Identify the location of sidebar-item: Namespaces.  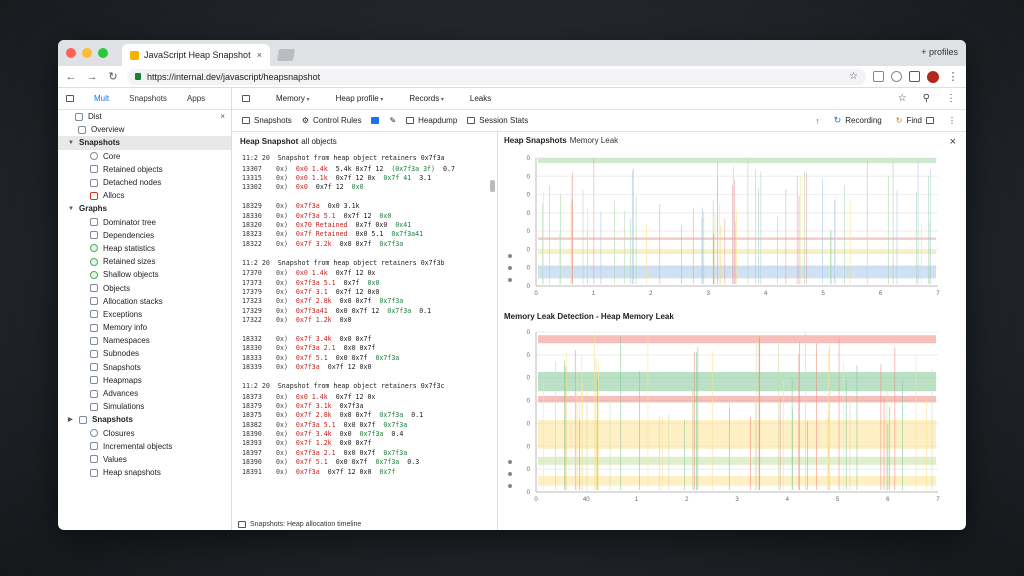
(144, 340).